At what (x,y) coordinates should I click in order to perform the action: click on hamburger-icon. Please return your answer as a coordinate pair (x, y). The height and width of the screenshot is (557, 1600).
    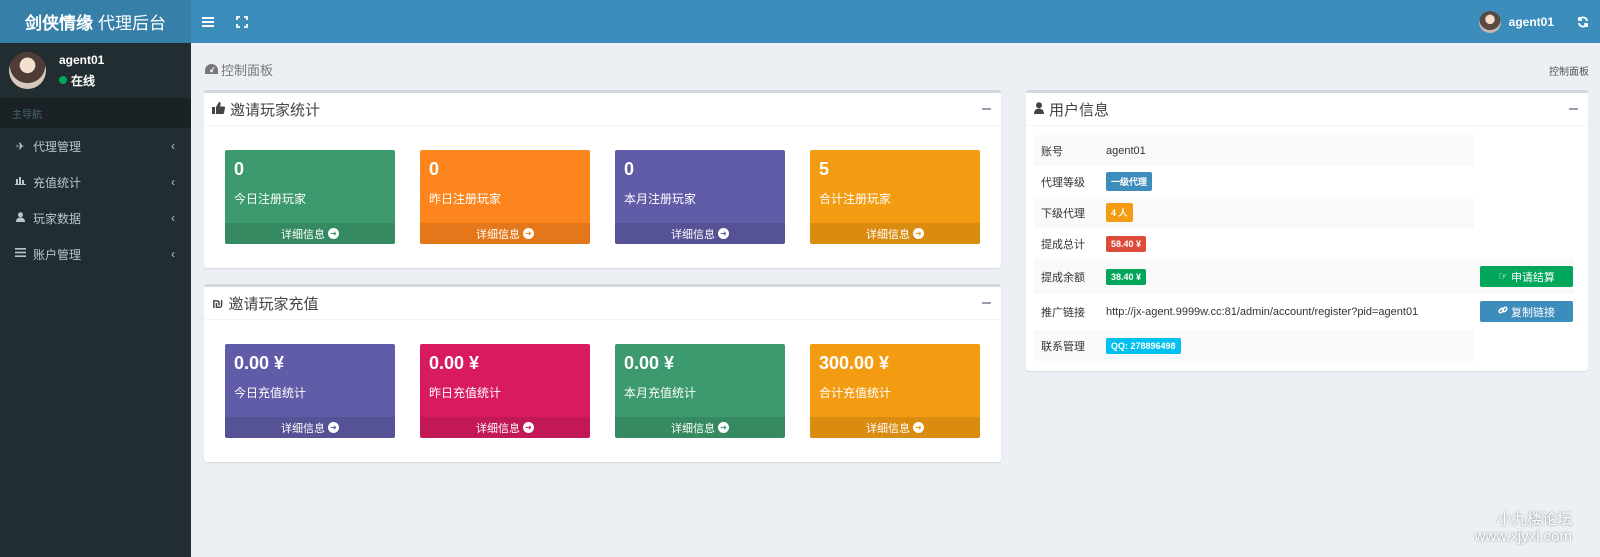
    Looking at the image, I should click on (208, 21).